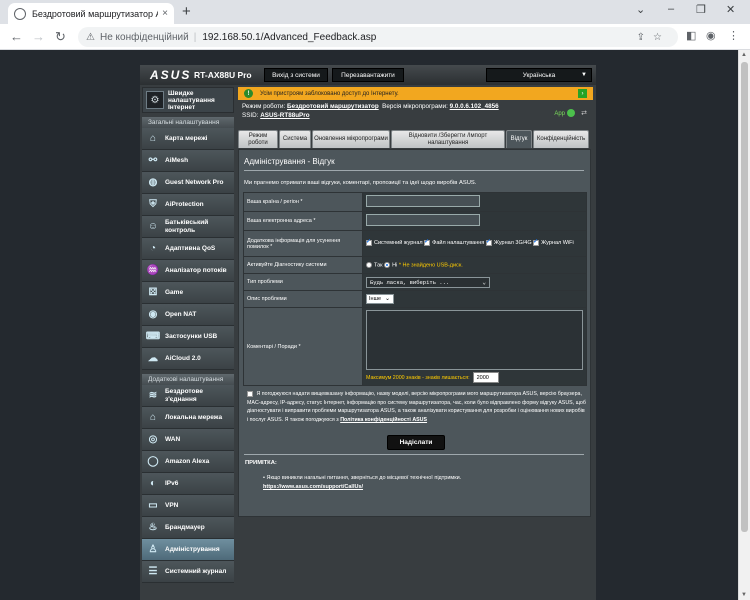  Describe the element at coordinates (730, 9) in the screenshot. I see `close-window-icon: ✕` at that location.